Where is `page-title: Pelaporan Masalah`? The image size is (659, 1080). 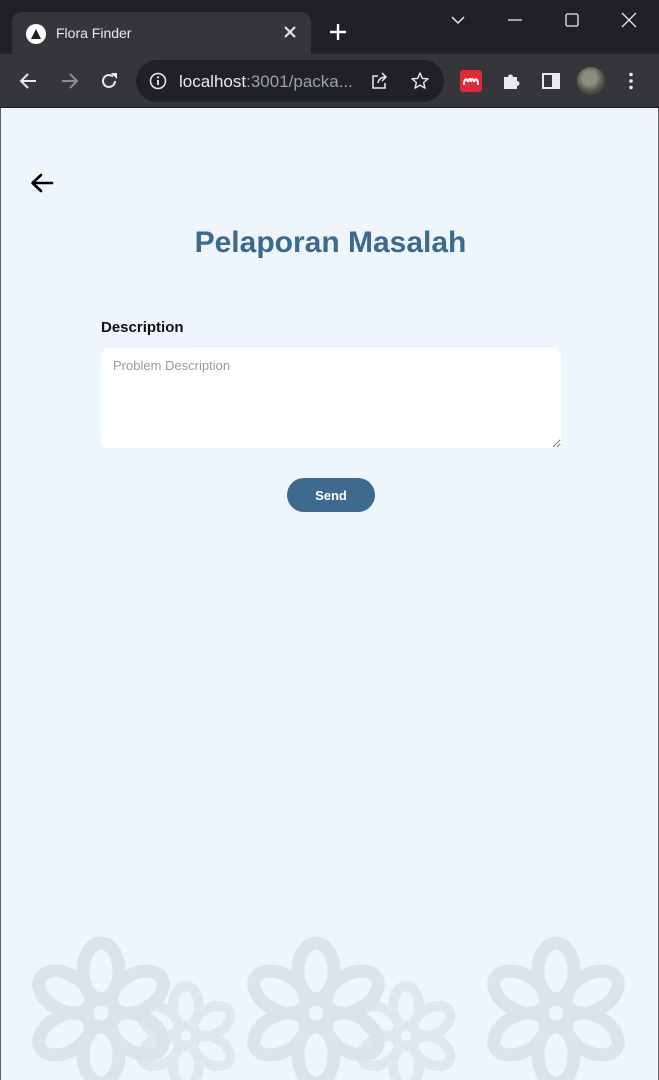 page-title: Pelaporan Masalah is located at coordinates (330, 242).